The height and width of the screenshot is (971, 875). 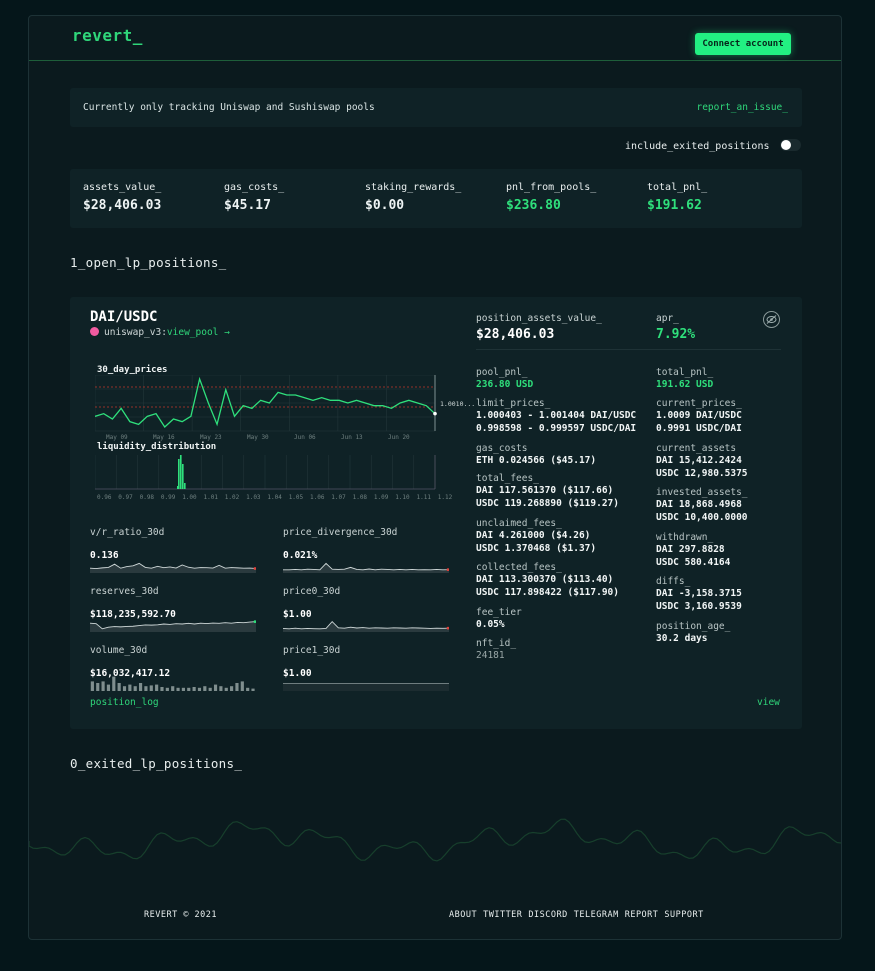 What do you see at coordinates (699, 504) in the screenshot?
I see `info-value: DAI 18,868.4968` at bounding box center [699, 504].